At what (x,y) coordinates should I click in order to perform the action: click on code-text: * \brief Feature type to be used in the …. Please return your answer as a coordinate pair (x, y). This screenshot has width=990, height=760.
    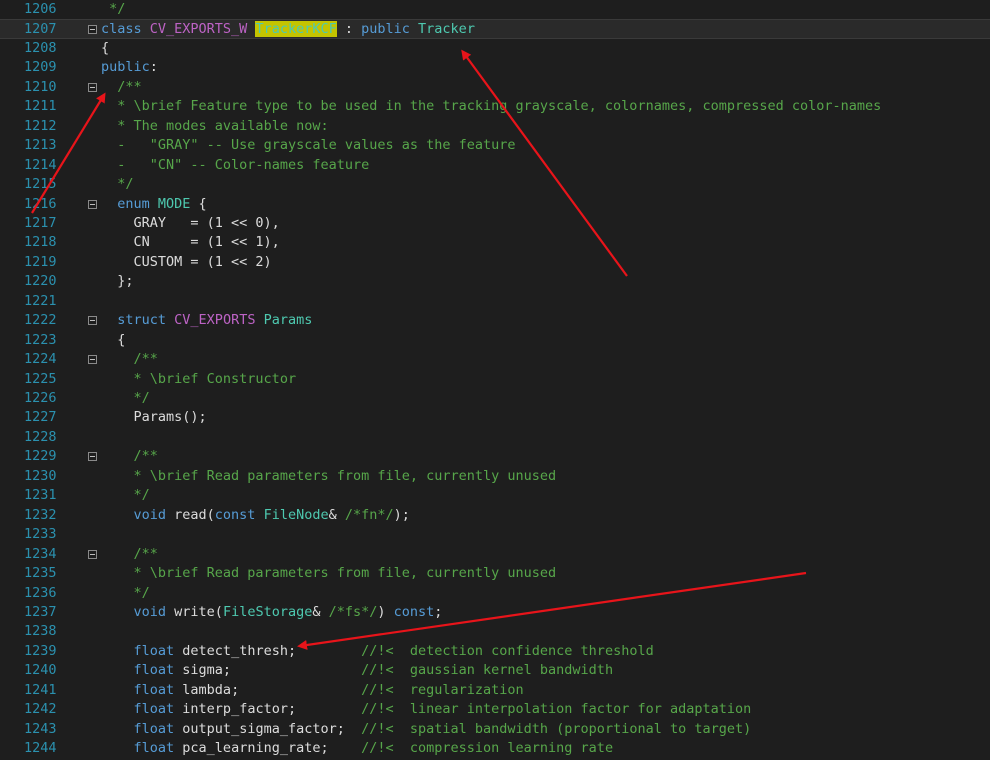
    Looking at the image, I should click on (491, 106).